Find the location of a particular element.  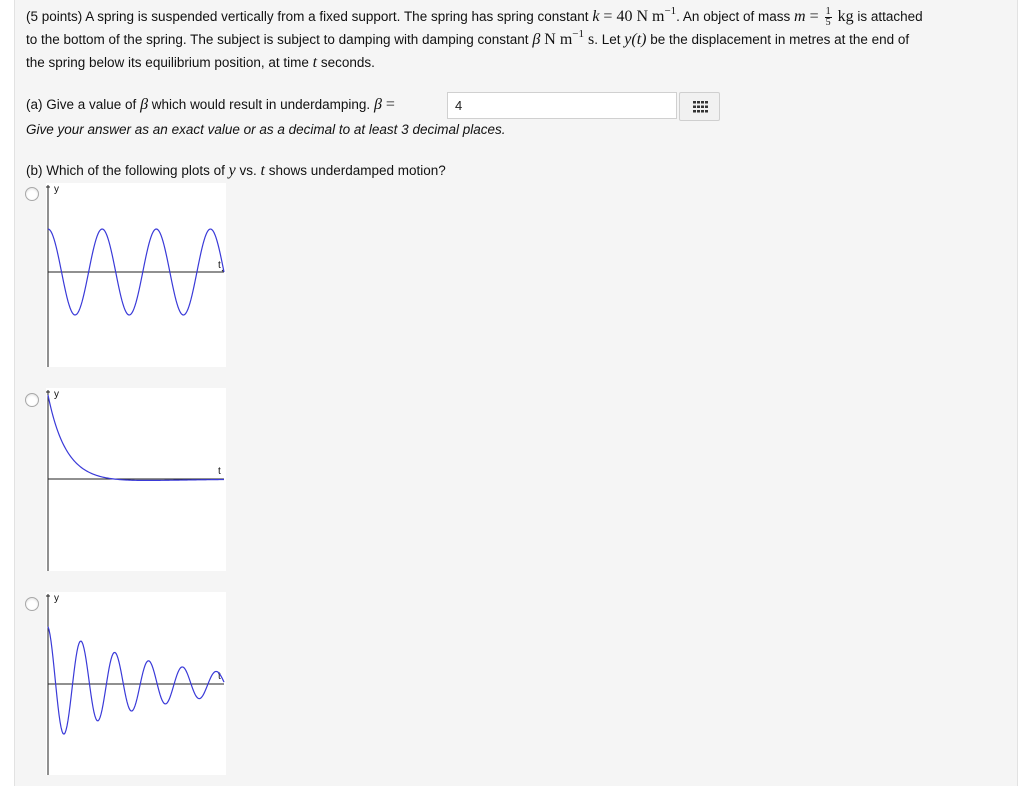

part-a-label: (a) is located at coordinates (34, 104).